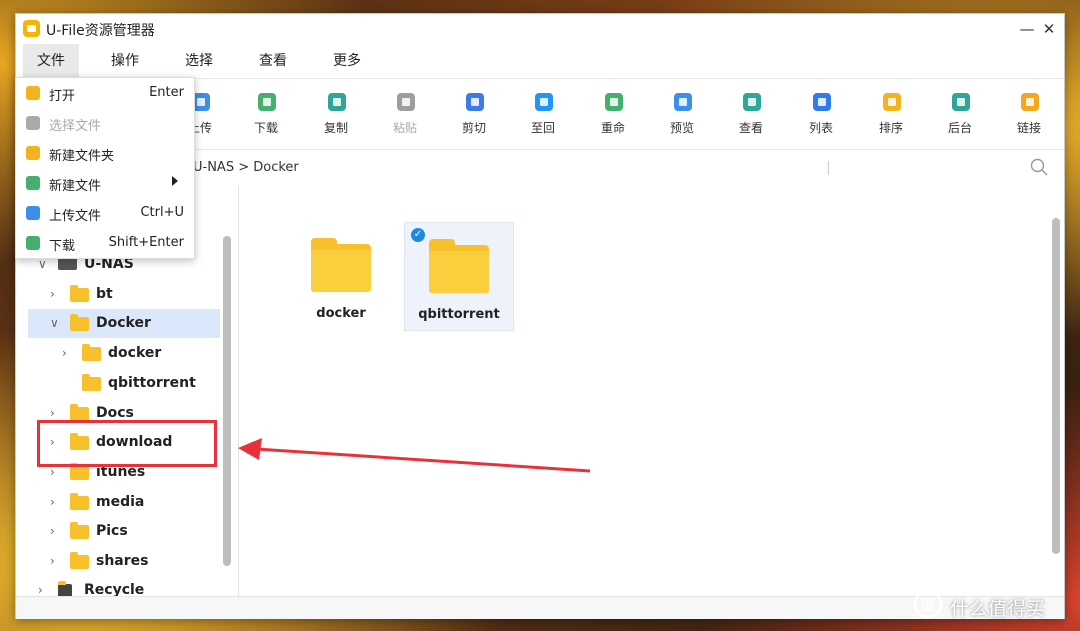 The width and height of the screenshot is (1080, 631). Describe the element at coordinates (62, 246) in the screenshot. I see `file-menu-item-label: 下载` at that location.